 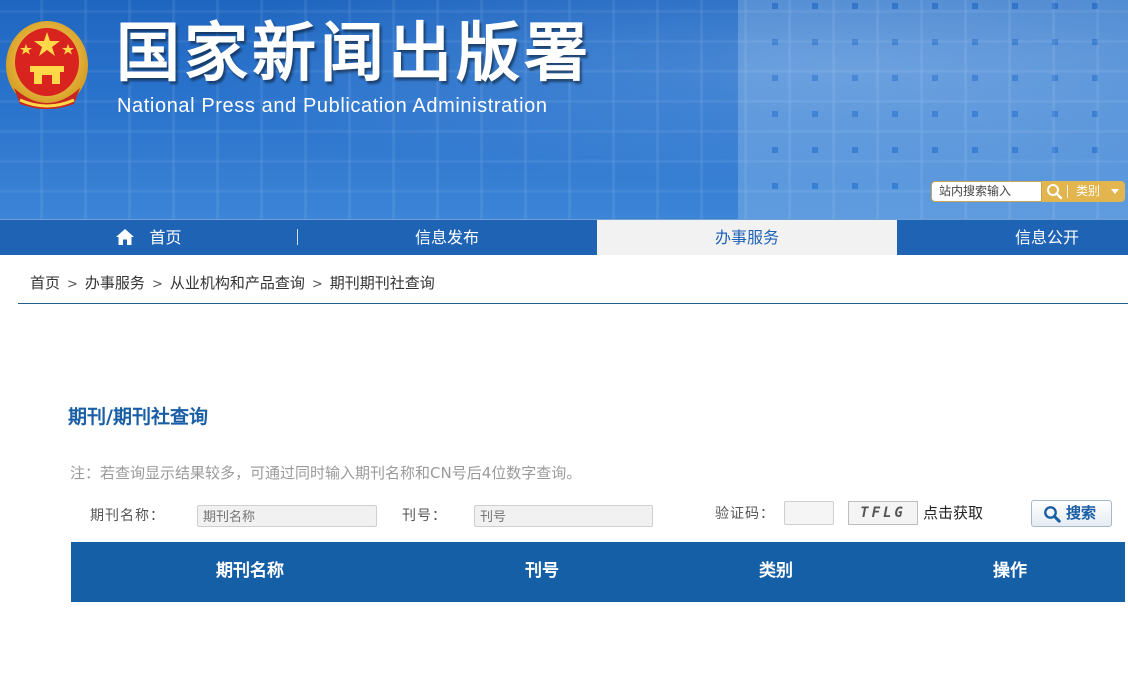 What do you see at coordinates (776, 571) in the screenshot?
I see `column-header-category: 类别` at bounding box center [776, 571].